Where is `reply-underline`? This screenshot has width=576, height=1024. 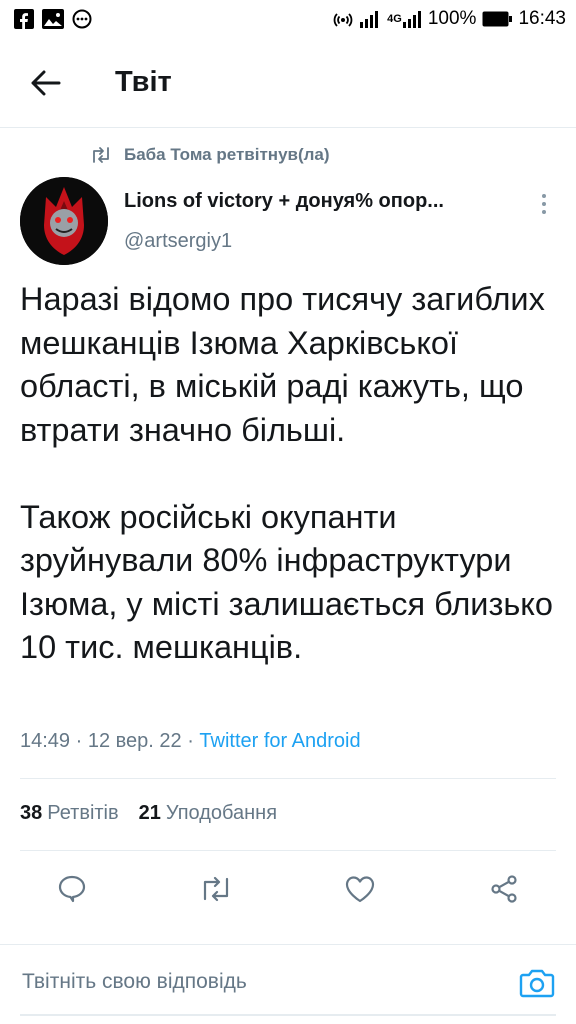
reply-underline is located at coordinates (288, 1015).